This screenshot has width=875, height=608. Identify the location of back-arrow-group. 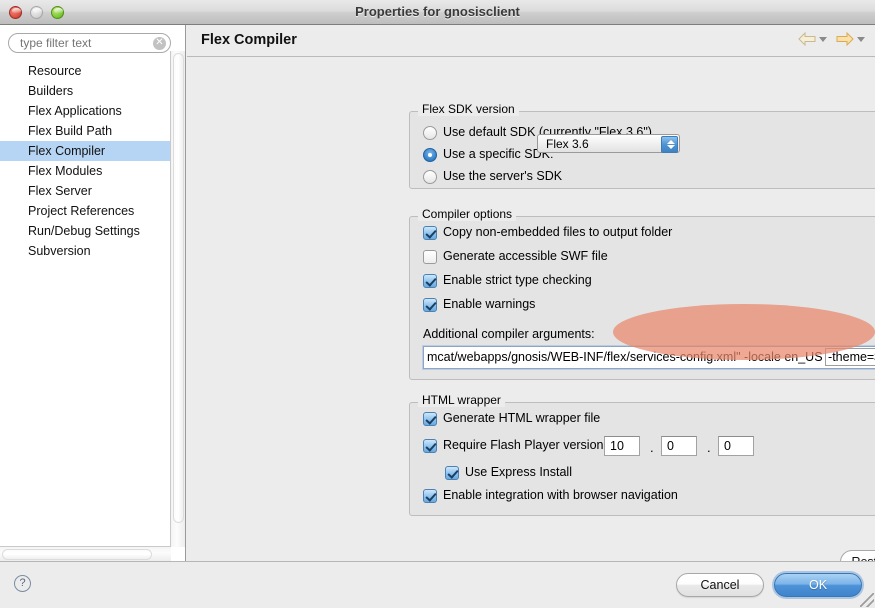
(812, 39).